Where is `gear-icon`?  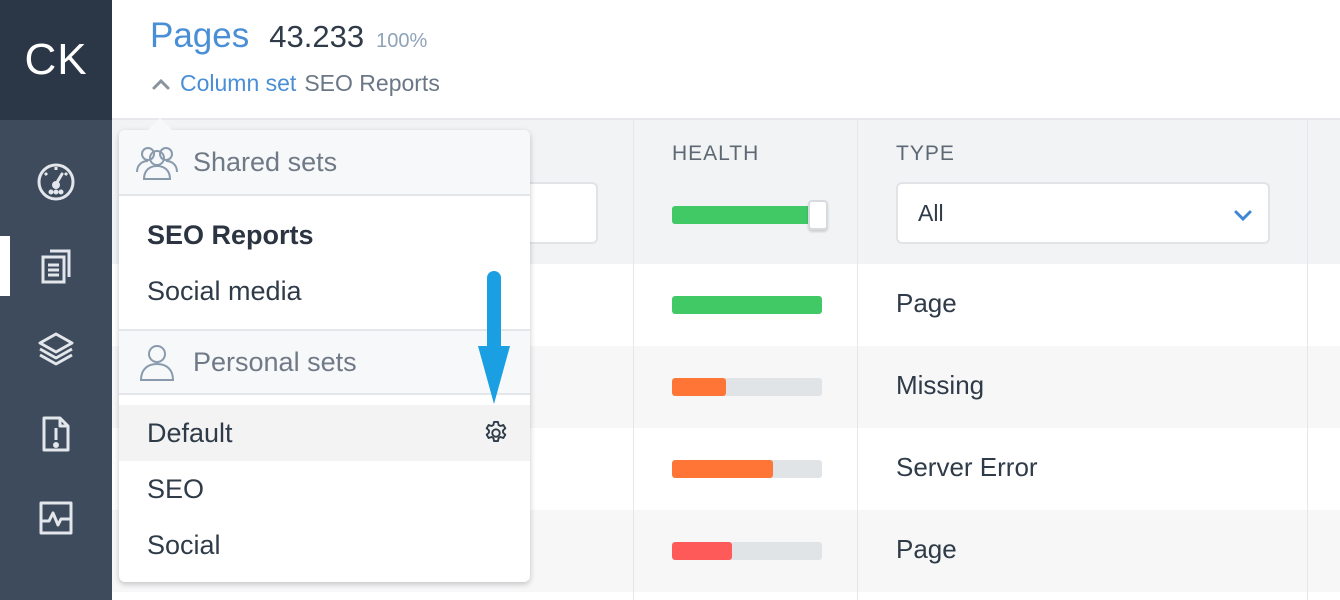
gear-icon is located at coordinates (496, 433).